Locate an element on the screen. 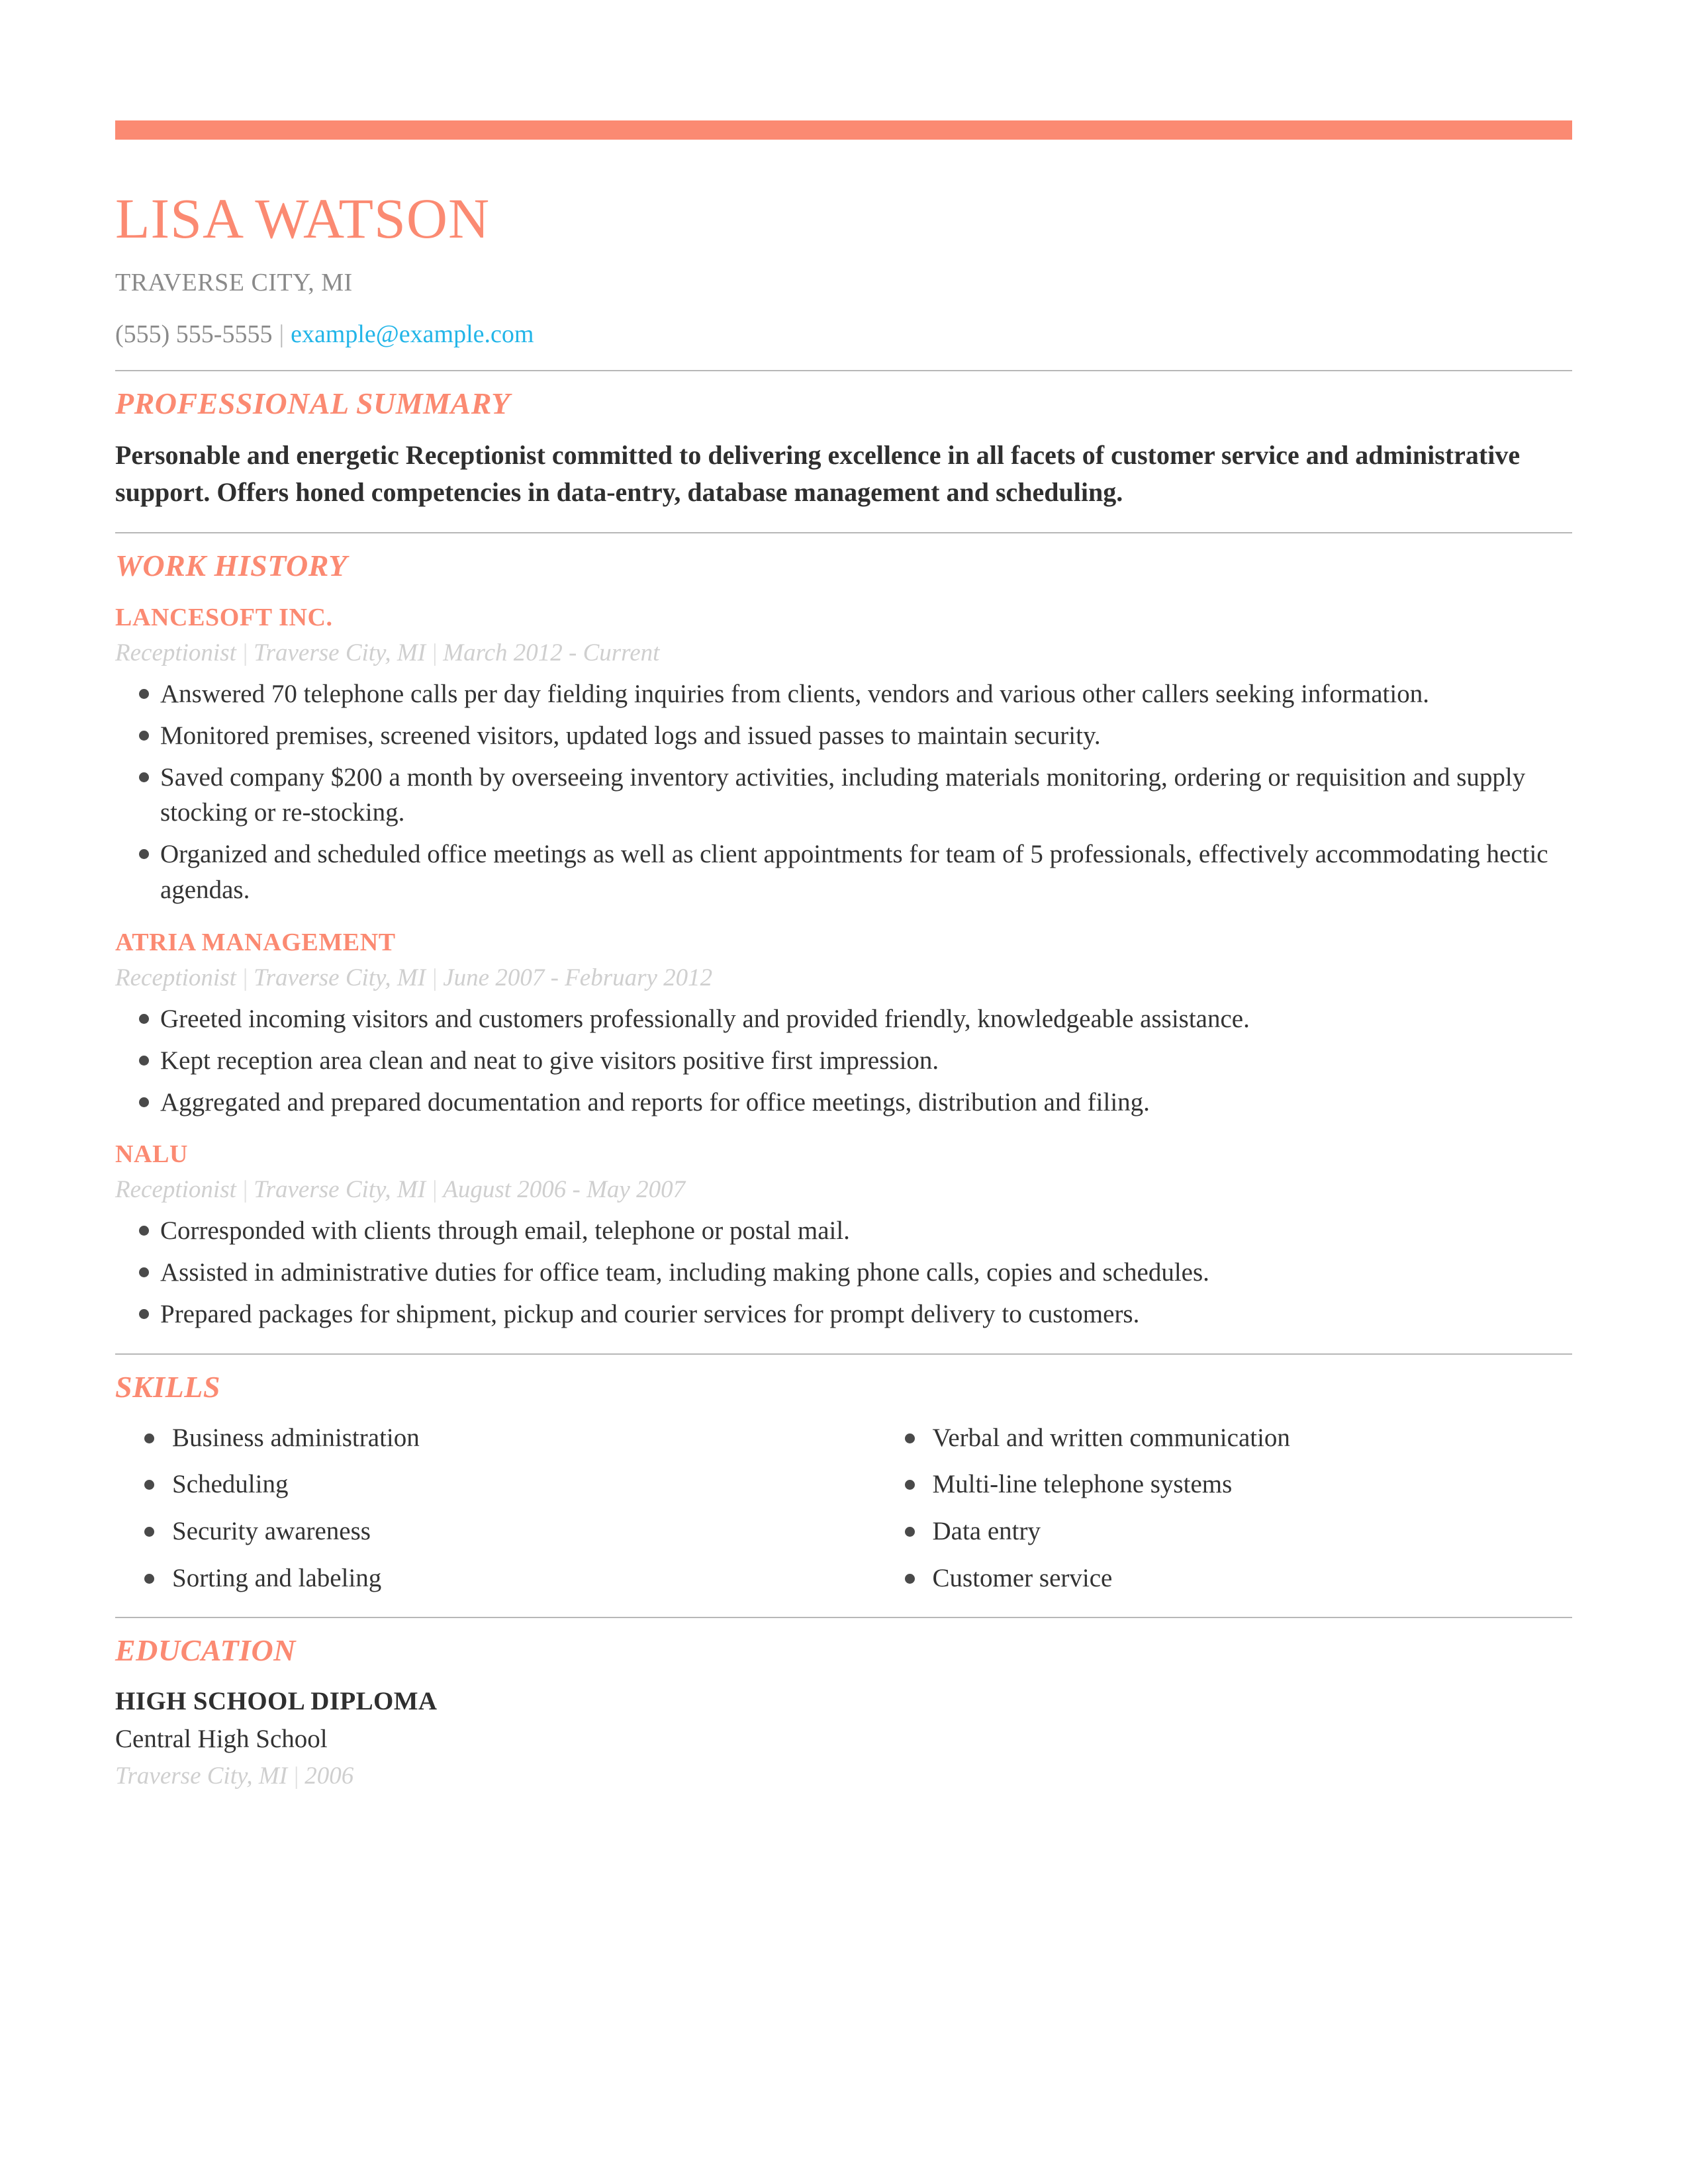  list-item: Multi-line telephone systems is located at coordinates (1238, 1485).